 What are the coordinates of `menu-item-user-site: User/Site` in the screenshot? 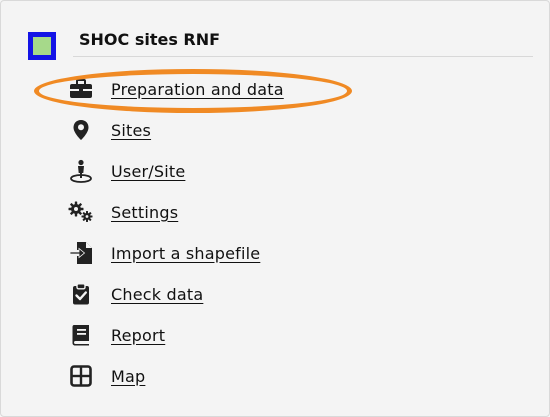 It's located at (126, 171).